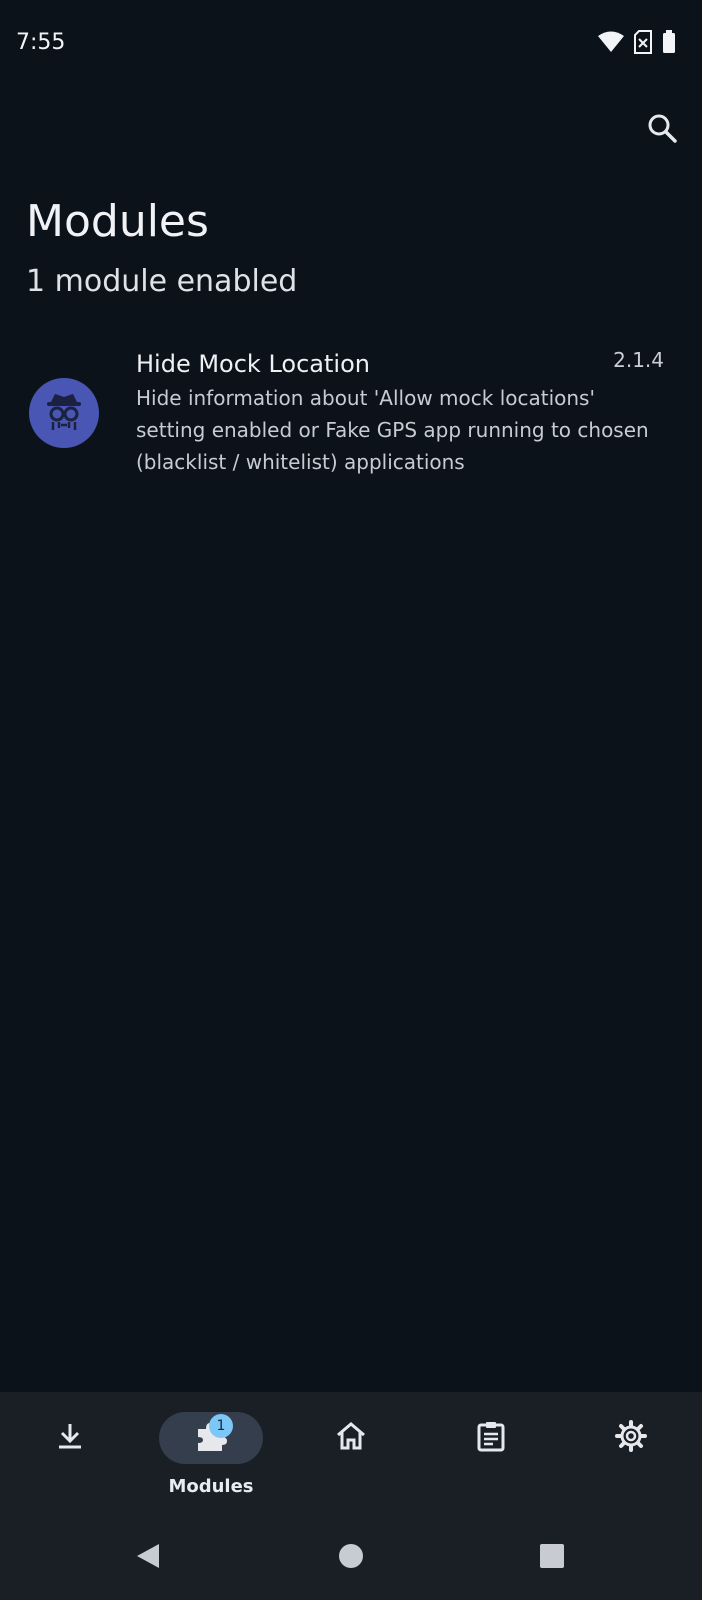  I want to click on system-back-button, so click(148, 1558).